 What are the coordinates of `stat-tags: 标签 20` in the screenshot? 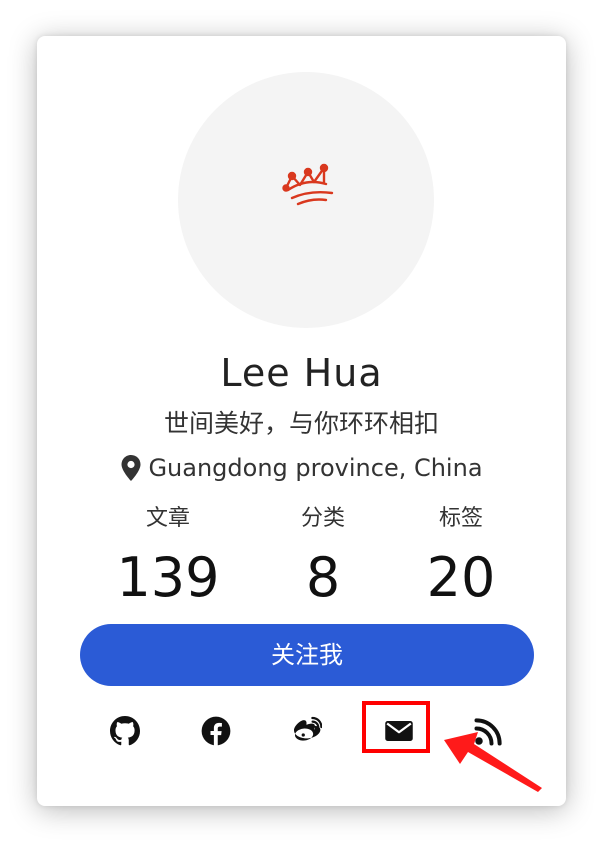 It's located at (461, 558).